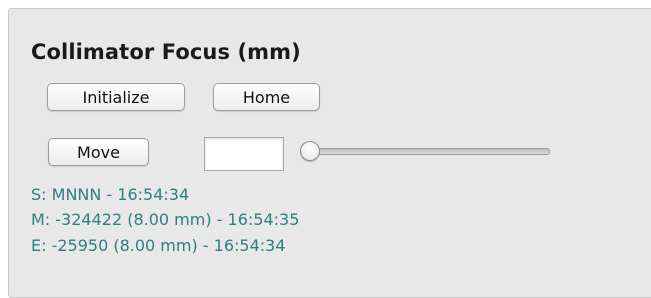 Image resolution: width=651 pixels, height=298 pixels. What do you see at coordinates (310, 151) in the screenshot?
I see `slider-thumb` at bounding box center [310, 151].